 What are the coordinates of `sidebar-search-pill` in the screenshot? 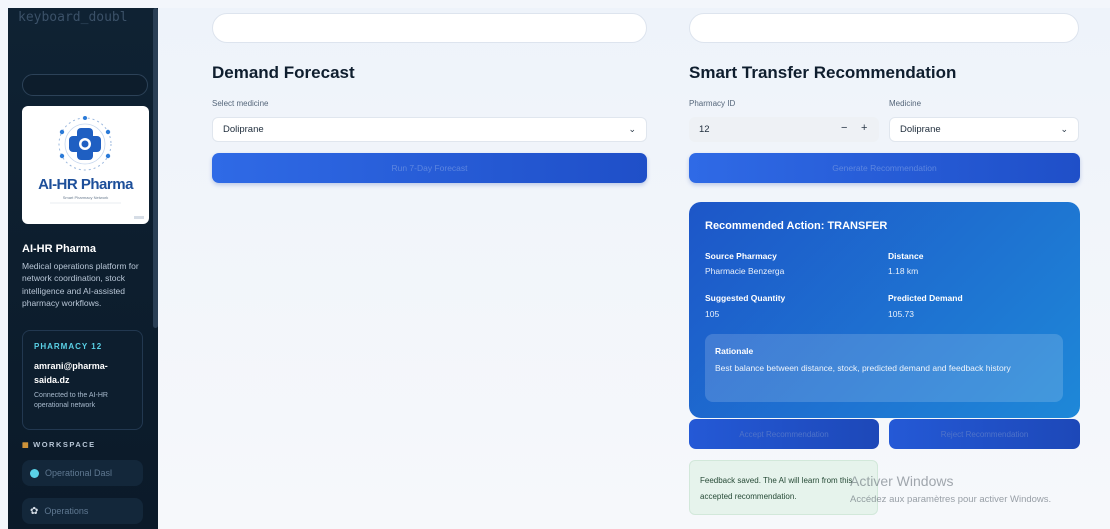 It's located at (85, 85).